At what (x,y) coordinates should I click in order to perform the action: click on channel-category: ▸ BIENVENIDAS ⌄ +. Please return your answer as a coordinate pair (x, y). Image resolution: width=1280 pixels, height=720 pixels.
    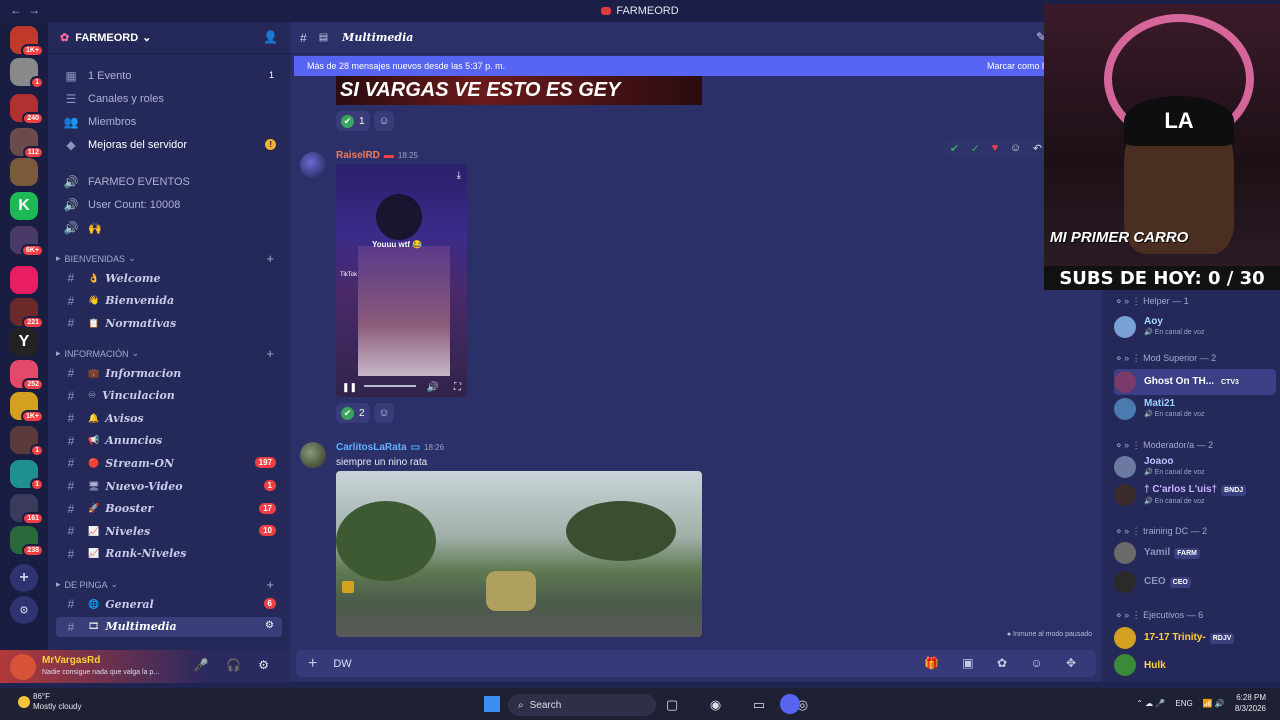
    Looking at the image, I should click on (169, 258).